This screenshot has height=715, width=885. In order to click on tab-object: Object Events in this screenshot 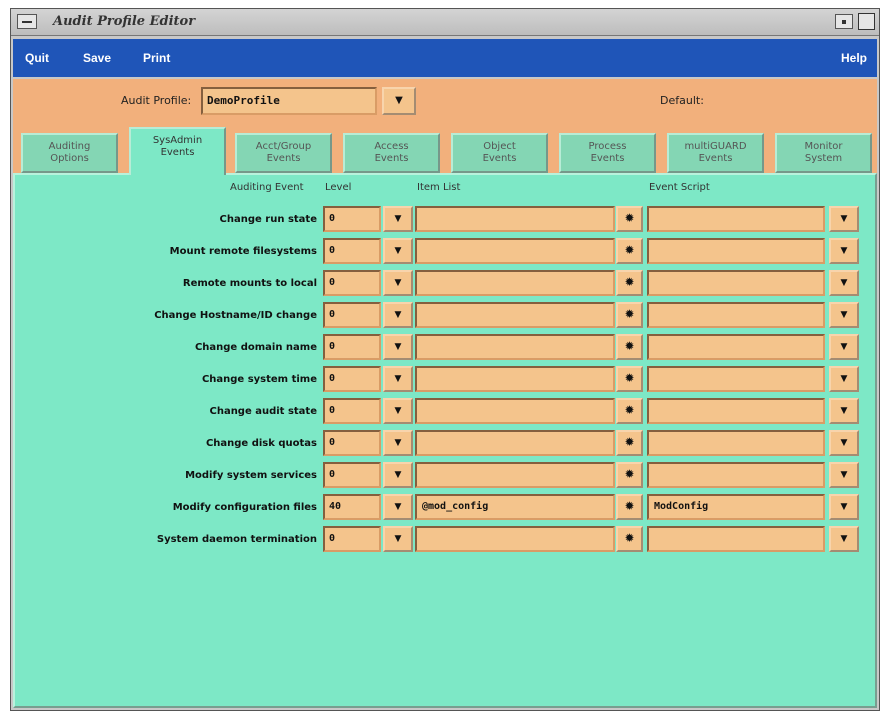, I will do `click(499, 153)`.